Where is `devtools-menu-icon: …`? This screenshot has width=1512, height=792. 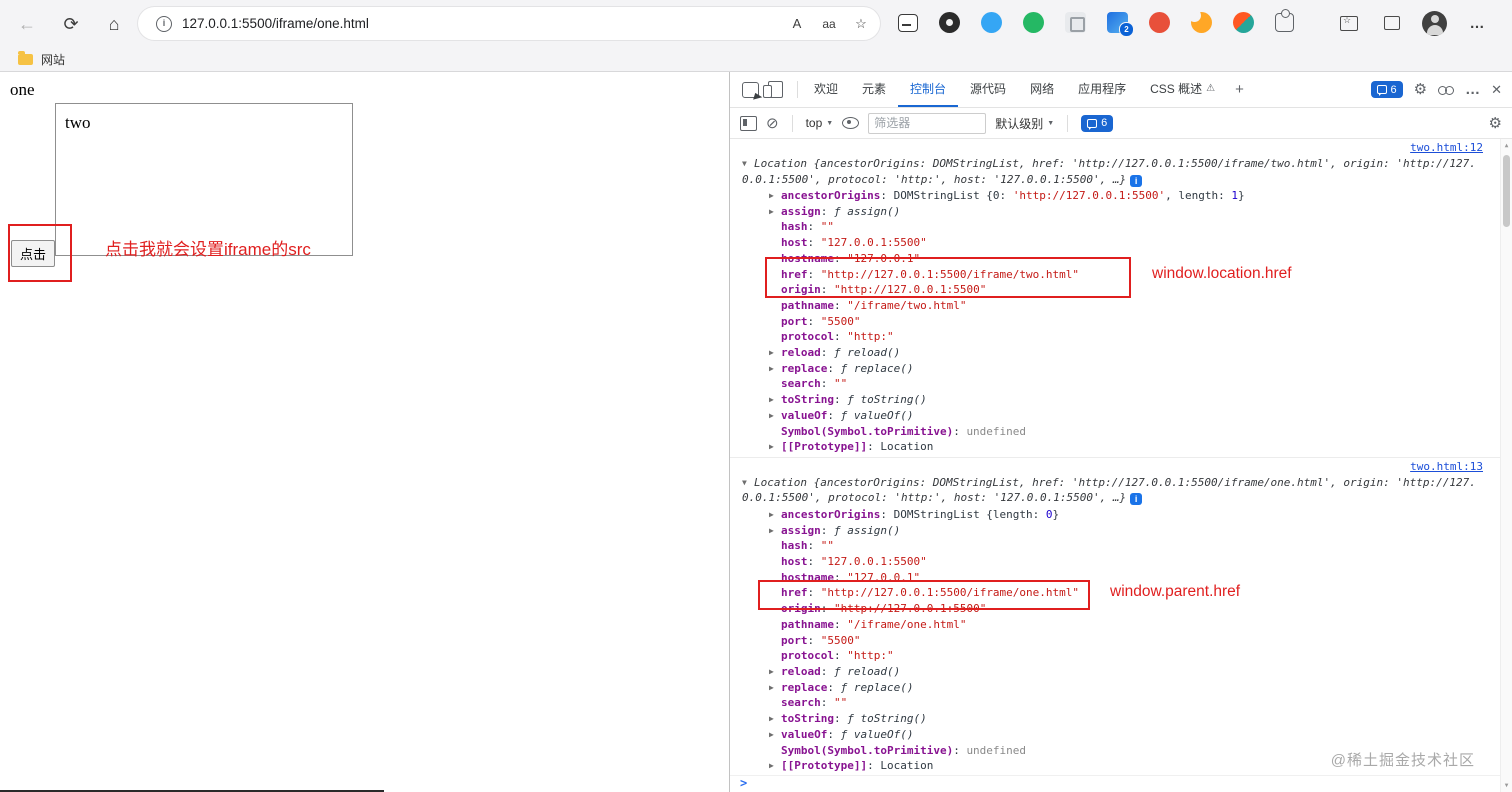
devtools-menu-icon: … is located at coordinates (1472, 89).